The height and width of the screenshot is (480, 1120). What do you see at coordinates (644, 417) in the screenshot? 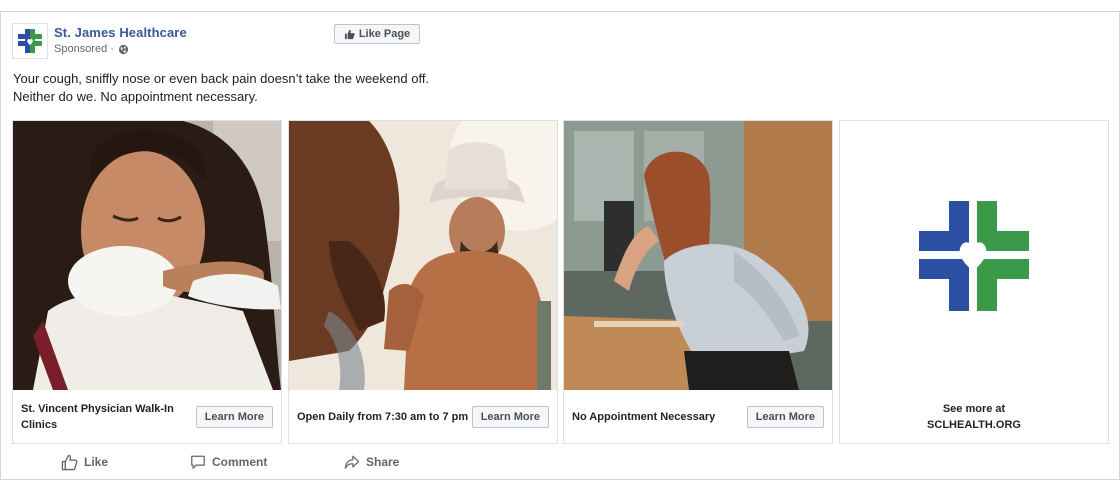
I see `card-title: No Appointment Necessary` at bounding box center [644, 417].